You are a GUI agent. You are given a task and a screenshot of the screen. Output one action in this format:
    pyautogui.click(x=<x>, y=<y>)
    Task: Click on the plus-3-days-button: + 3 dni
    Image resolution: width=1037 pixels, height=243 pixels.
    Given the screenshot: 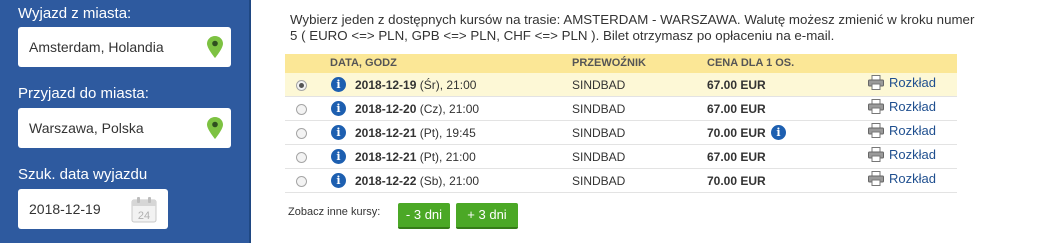 What is the action you would take?
    pyautogui.click(x=487, y=216)
    